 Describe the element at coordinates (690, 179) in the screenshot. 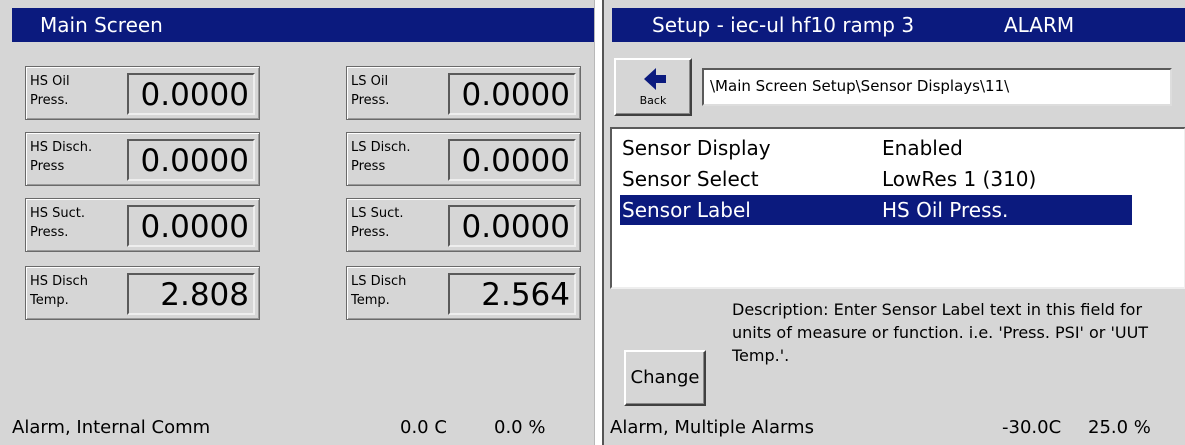

I see `list-item-name: Sensor Select` at that location.